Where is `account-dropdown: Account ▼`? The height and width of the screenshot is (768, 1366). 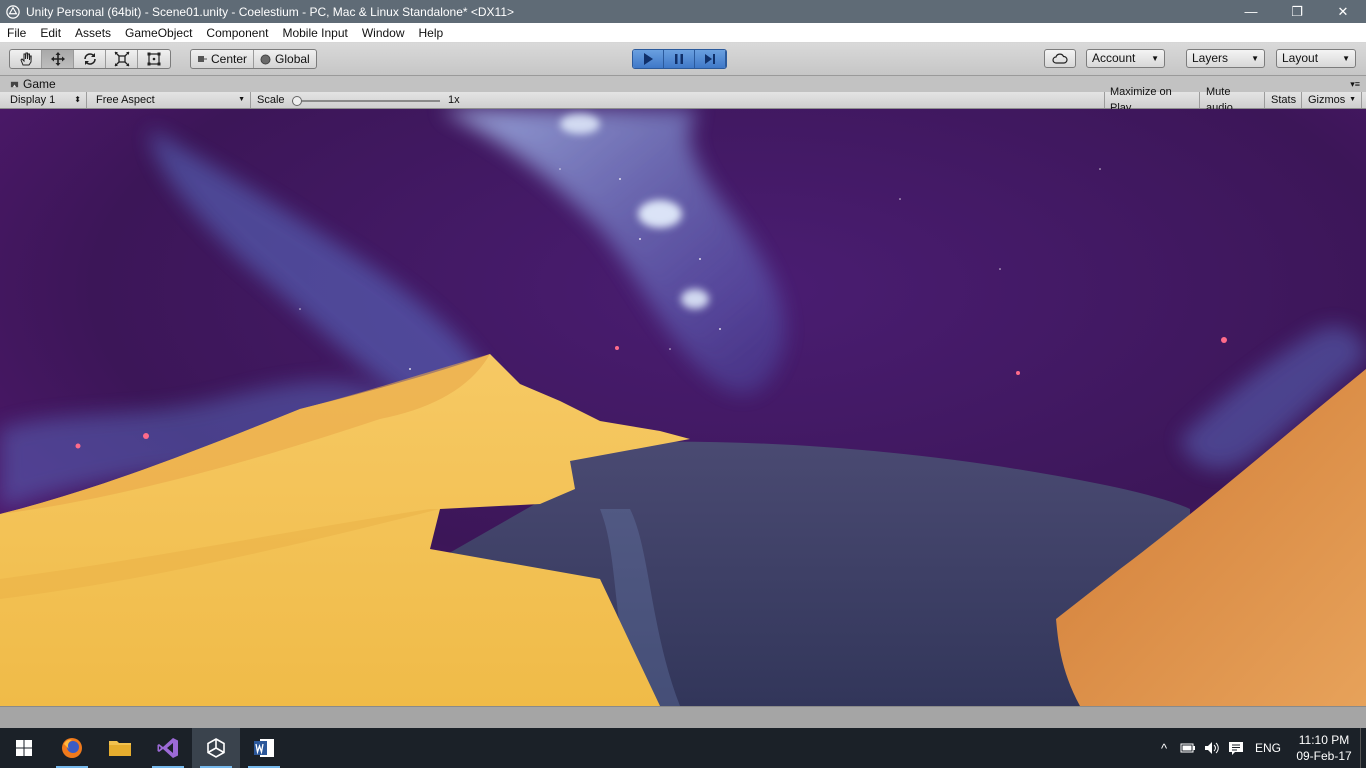 account-dropdown: Account ▼ is located at coordinates (1125, 58).